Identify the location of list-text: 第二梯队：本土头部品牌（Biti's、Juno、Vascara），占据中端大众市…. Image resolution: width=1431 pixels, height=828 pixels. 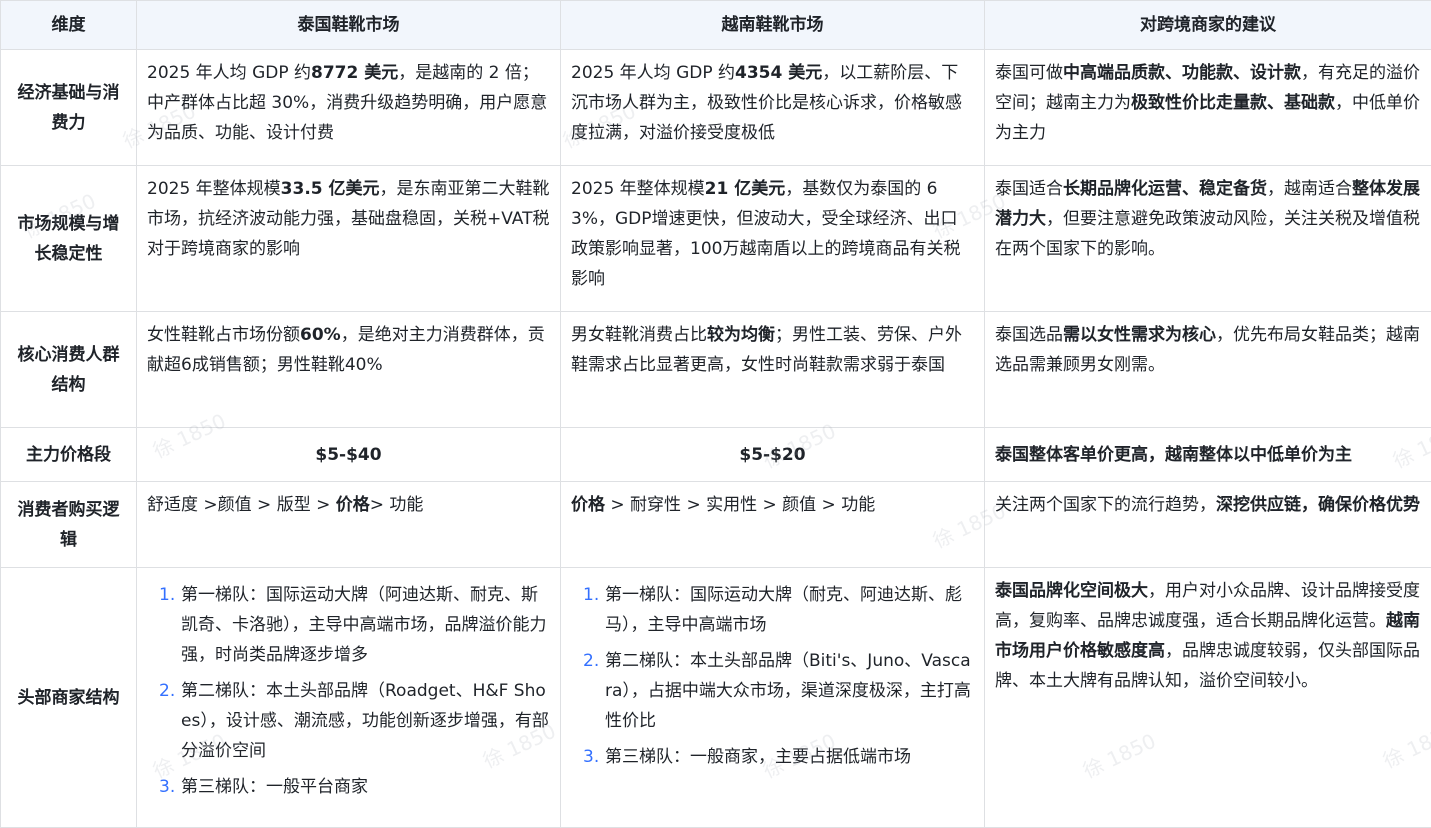
(788, 691).